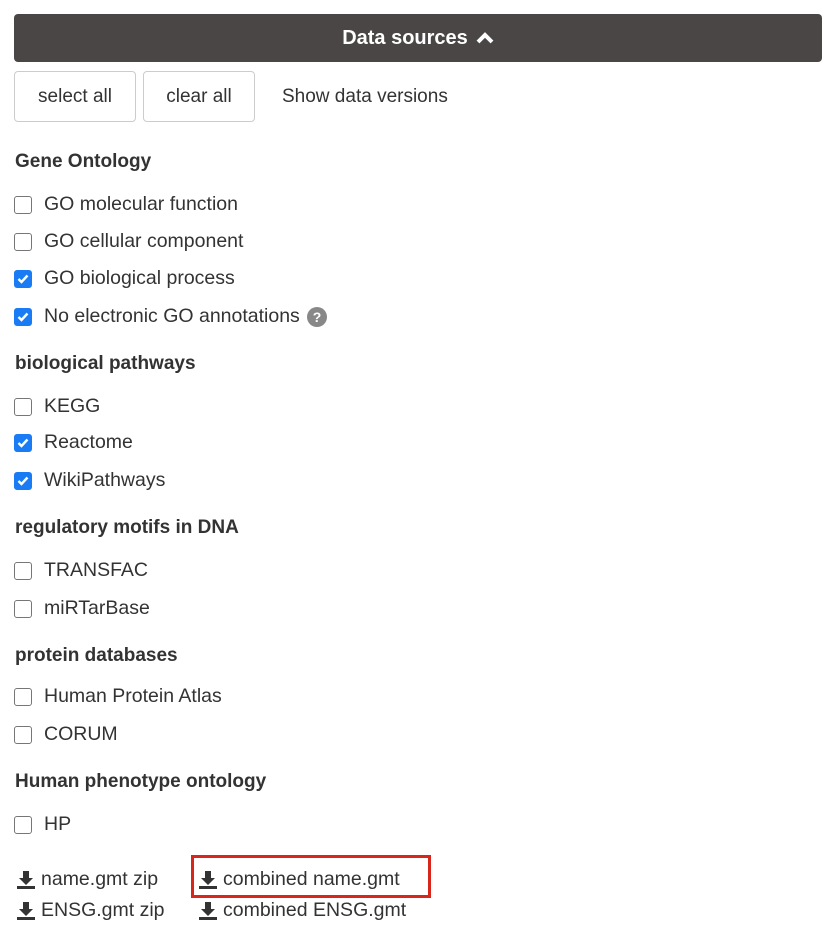 This screenshot has width=836, height=952. What do you see at coordinates (139, 278) in the screenshot?
I see `checkbox-label: GO biological process` at bounding box center [139, 278].